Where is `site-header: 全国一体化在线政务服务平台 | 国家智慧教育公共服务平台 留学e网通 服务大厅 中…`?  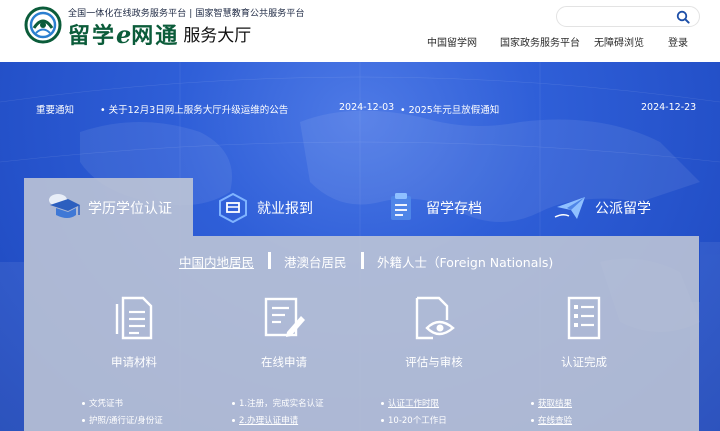 site-header: 全国一体化在线政务服务平台 | 国家智慧教育公共服务平台 留学e网通 服务大厅 中… is located at coordinates (360, 31).